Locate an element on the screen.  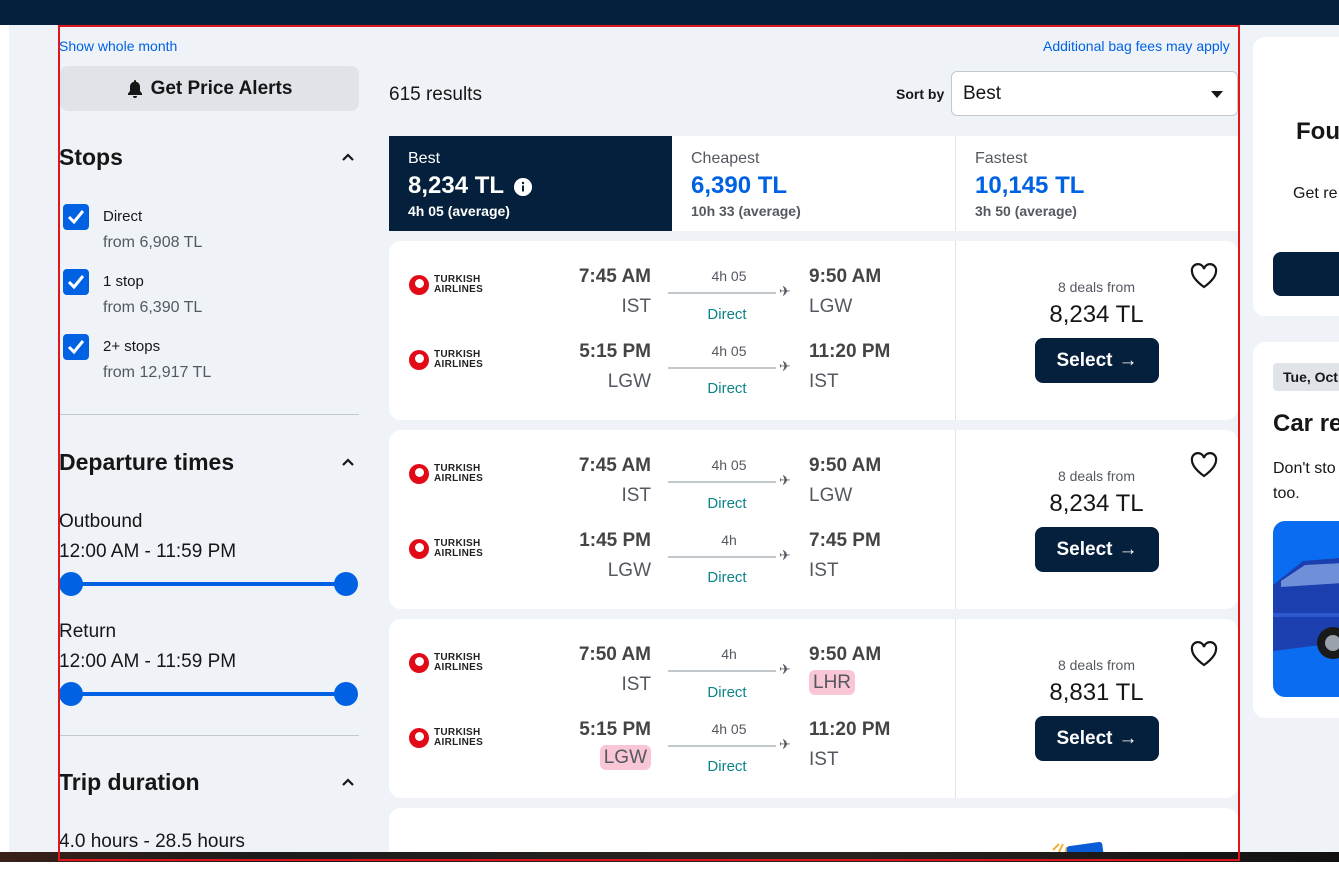
return-label: Return is located at coordinates (88, 631).